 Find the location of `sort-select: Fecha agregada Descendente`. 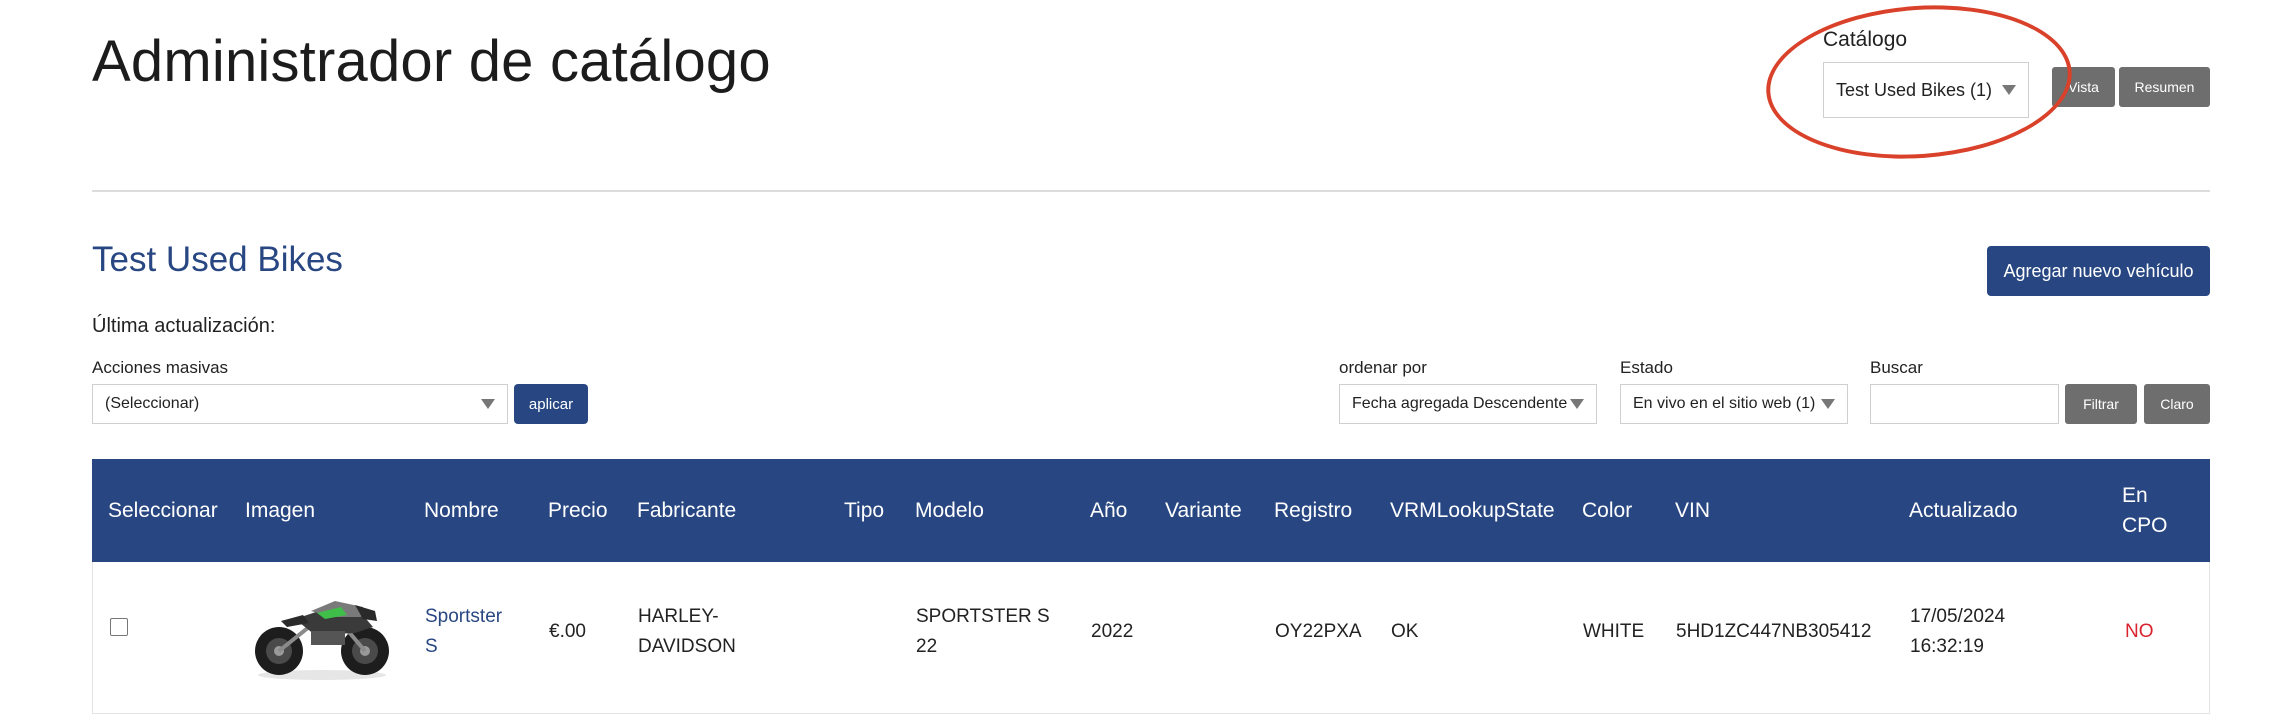

sort-select: Fecha agregada Descendente is located at coordinates (1468, 404).